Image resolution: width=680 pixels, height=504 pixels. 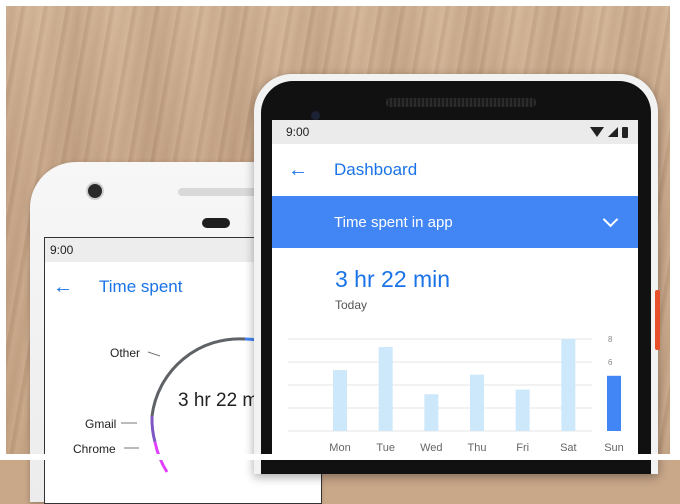 What do you see at coordinates (610, 339) in the screenshot?
I see `y-tick-label: 8` at bounding box center [610, 339].